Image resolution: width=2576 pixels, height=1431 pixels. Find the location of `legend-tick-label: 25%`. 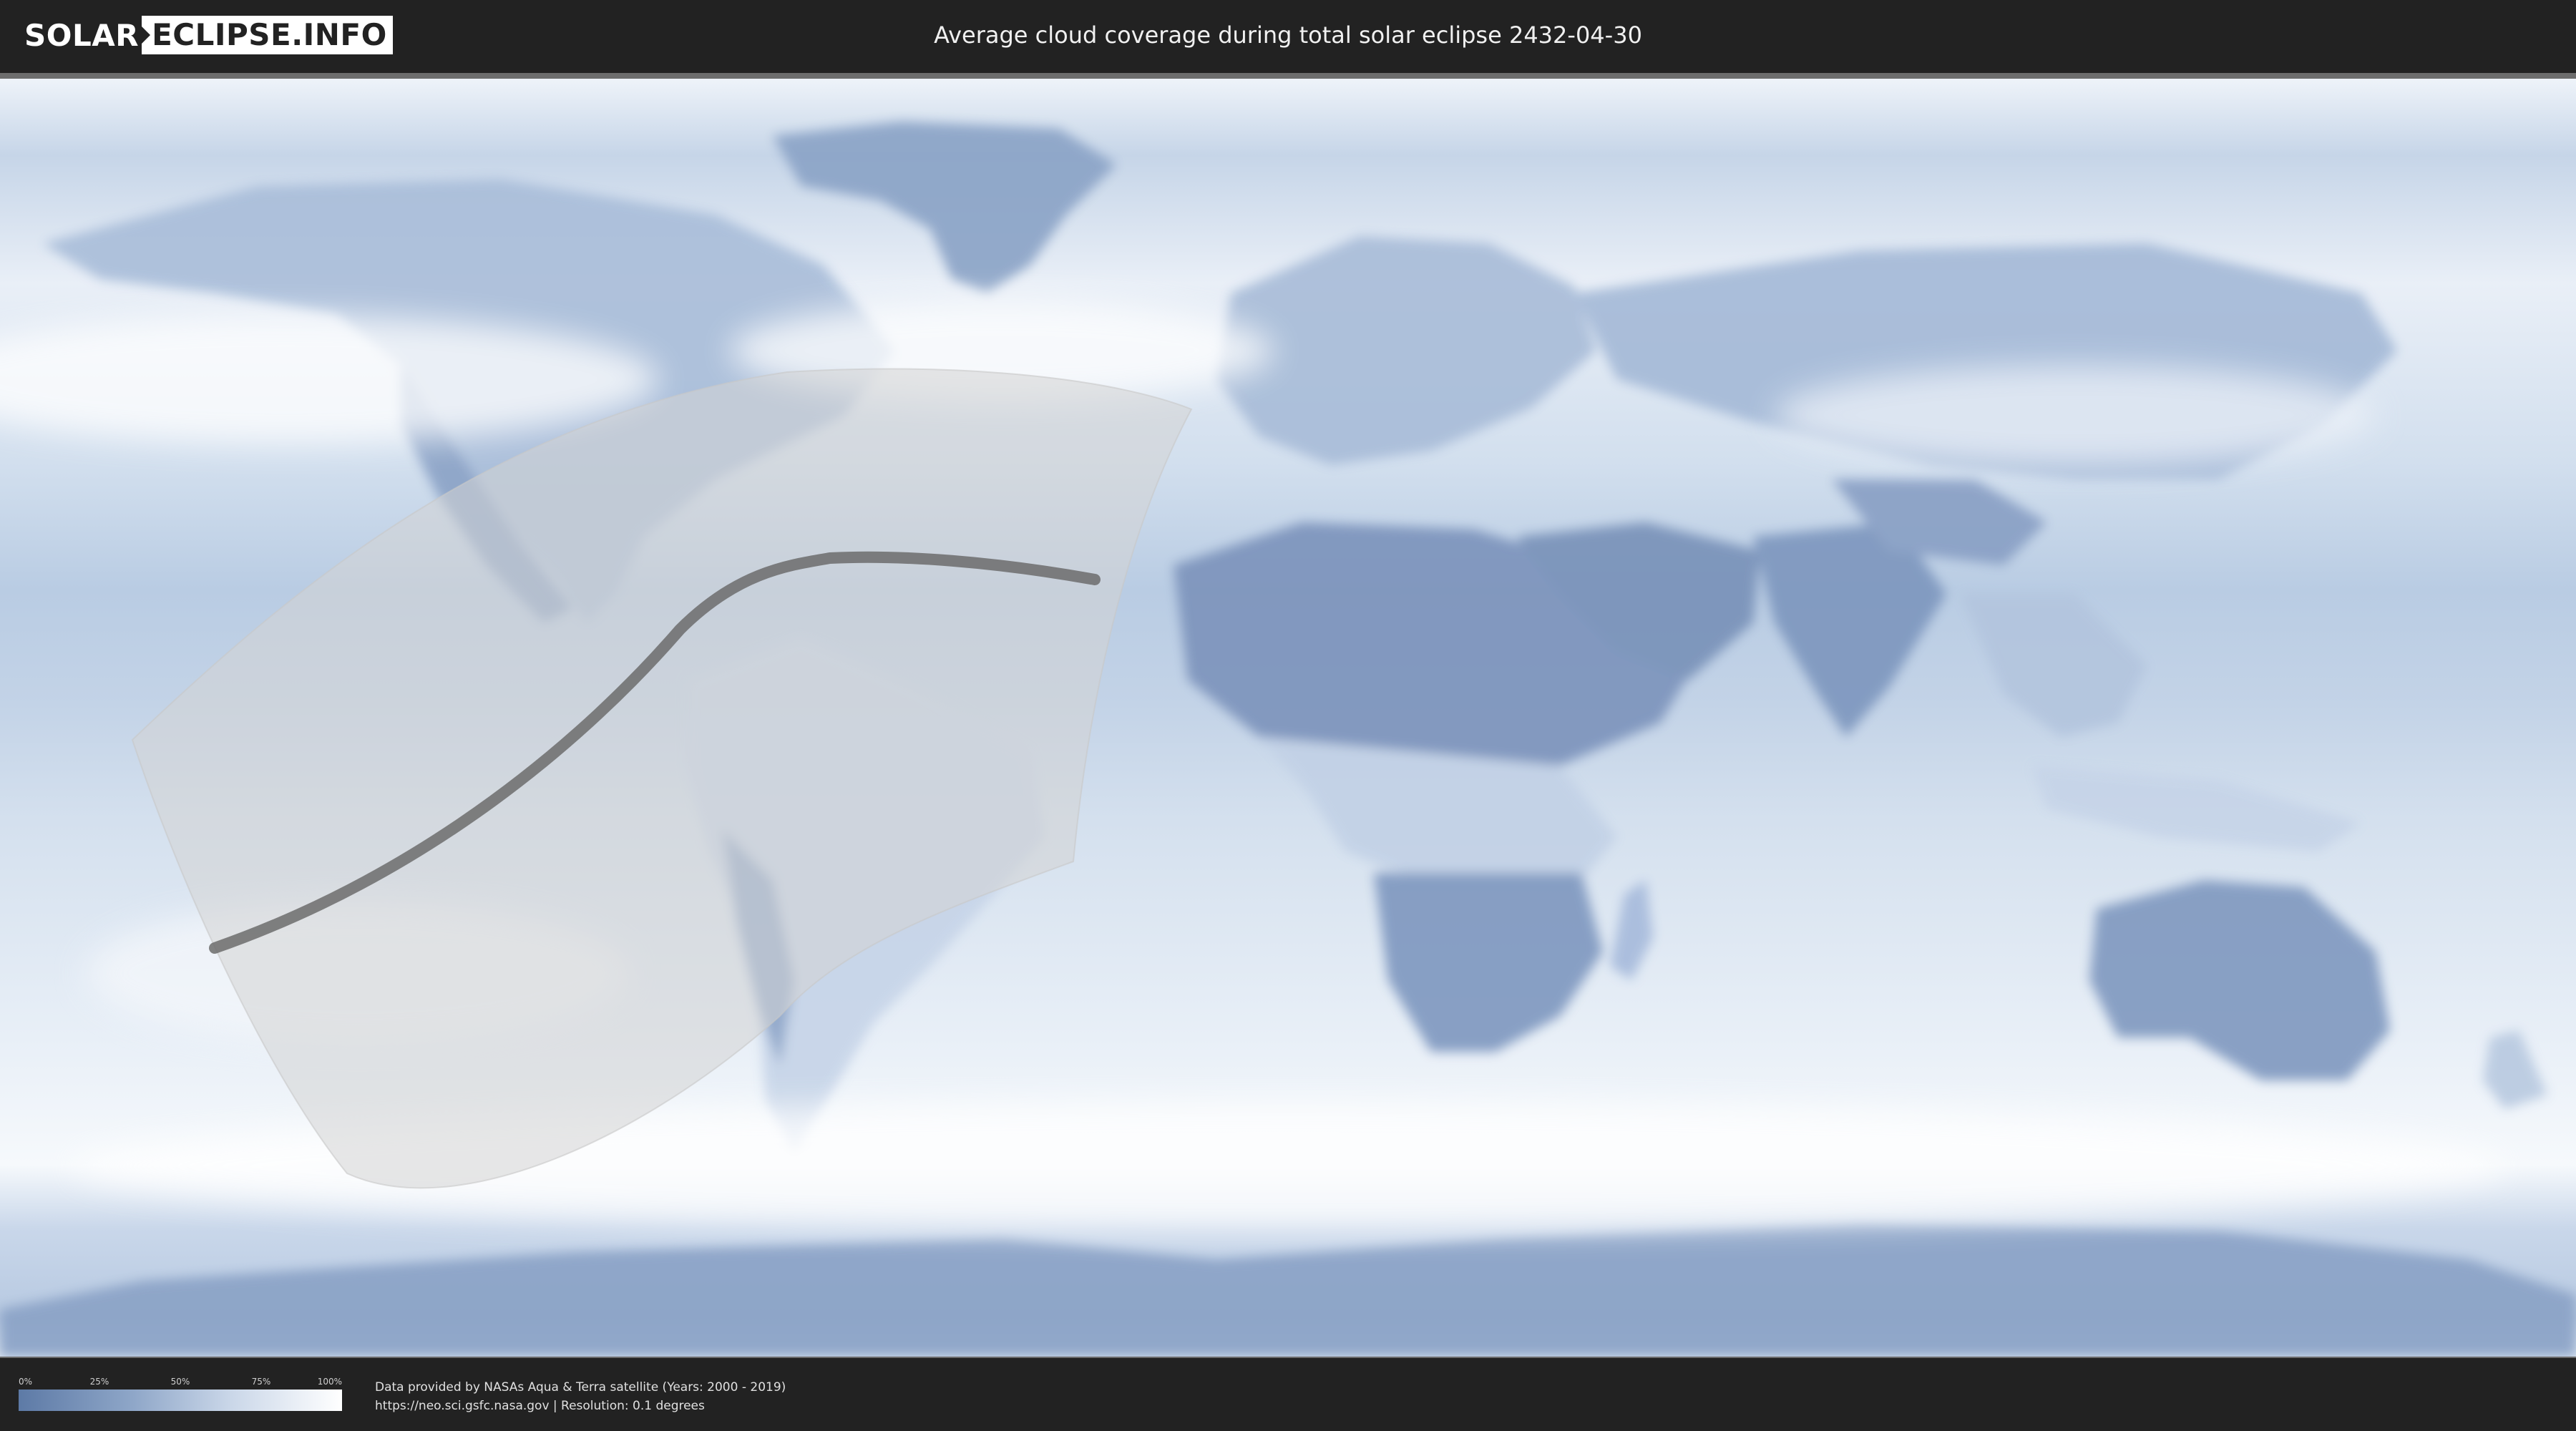

legend-tick-label: 25% is located at coordinates (99, 1382).